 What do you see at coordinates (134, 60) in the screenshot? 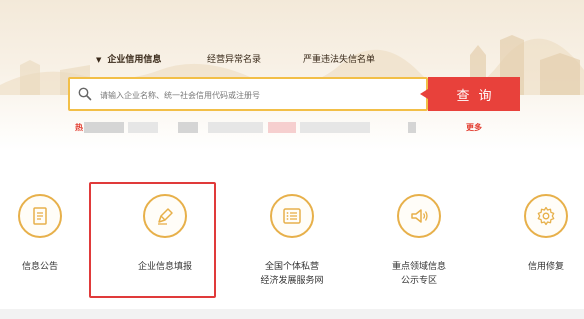
I see `tab-label: 企业信用信息` at bounding box center [134, 60].